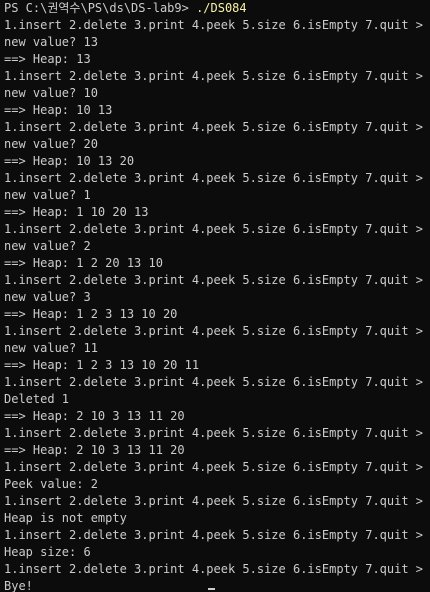 This screenshot has width=430, height=592. I want to click on prompt-line: PS C:\권역수\PS\ds\DS-lab9> ./DS084, so click(217, 8).